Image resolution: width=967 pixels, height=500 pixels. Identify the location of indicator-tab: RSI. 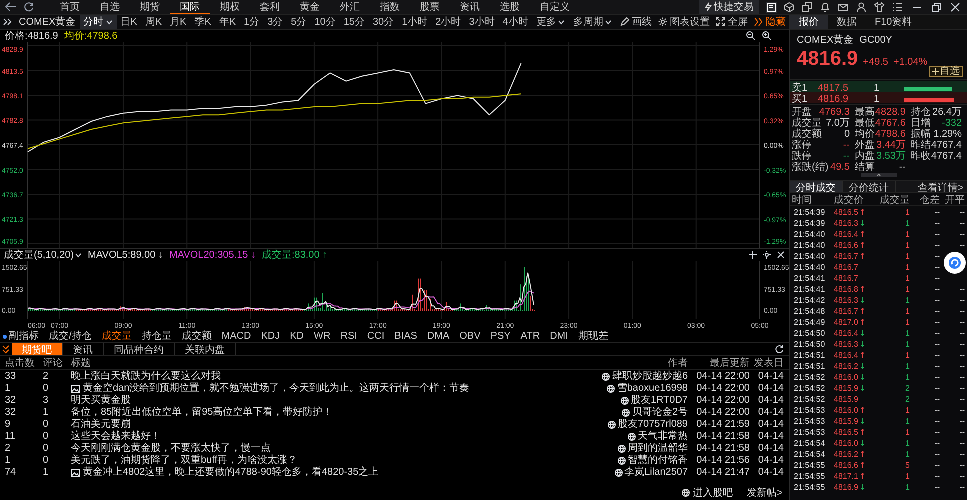
(349, 336).